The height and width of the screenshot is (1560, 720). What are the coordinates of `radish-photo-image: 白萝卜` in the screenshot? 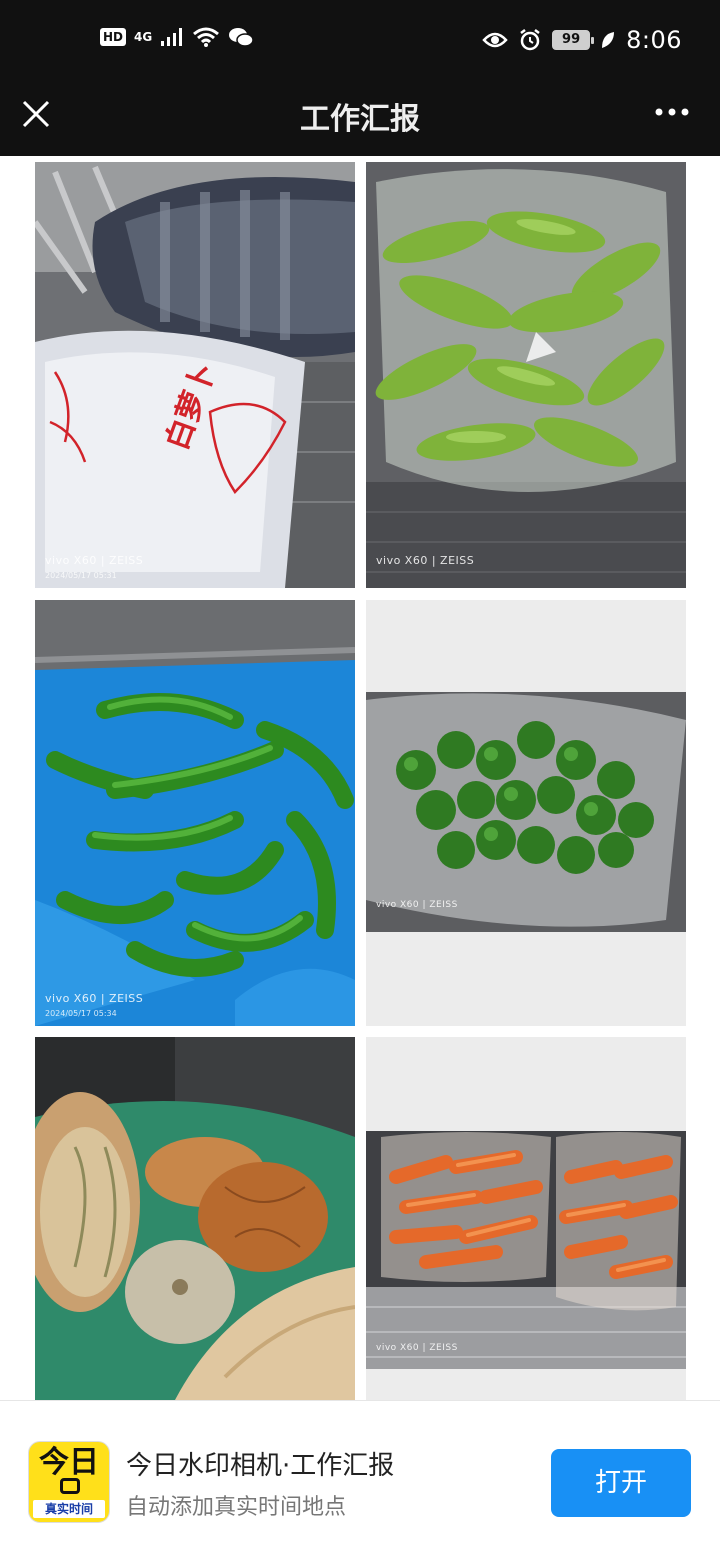 It's located at (195, 375).